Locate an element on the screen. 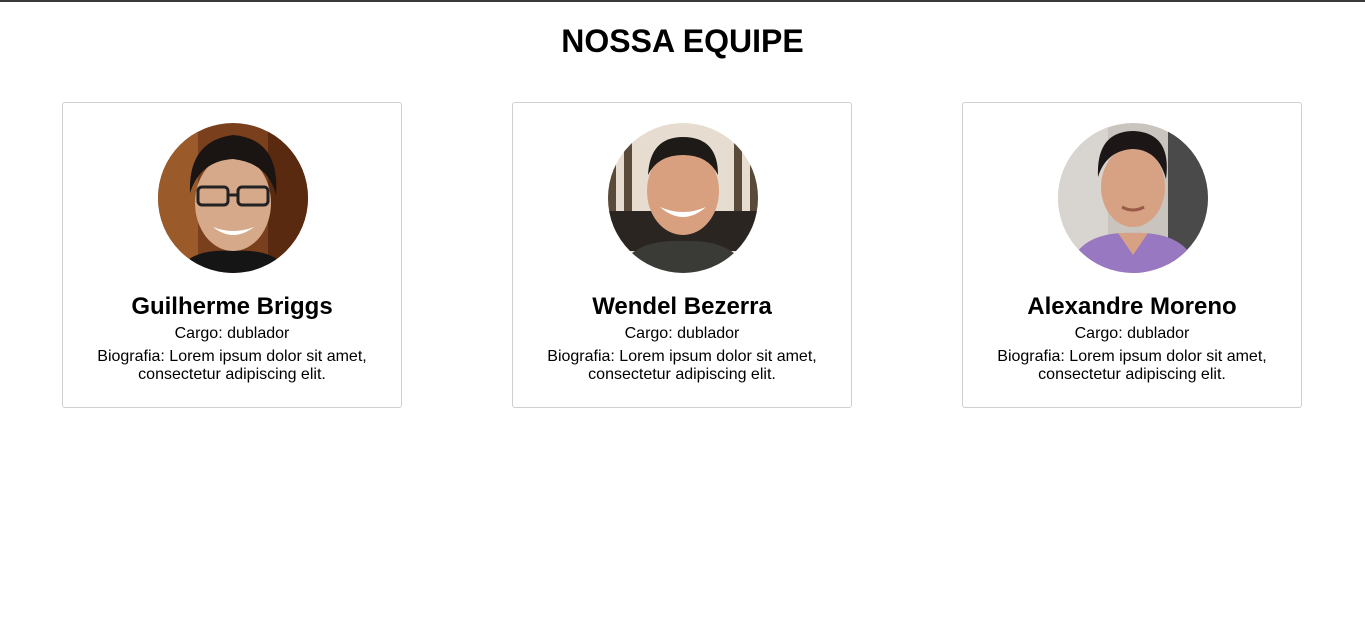 This screenshot has width=1365, height=630. page-title: NOSSA EQUIPE is located at coordinates (682, 41).